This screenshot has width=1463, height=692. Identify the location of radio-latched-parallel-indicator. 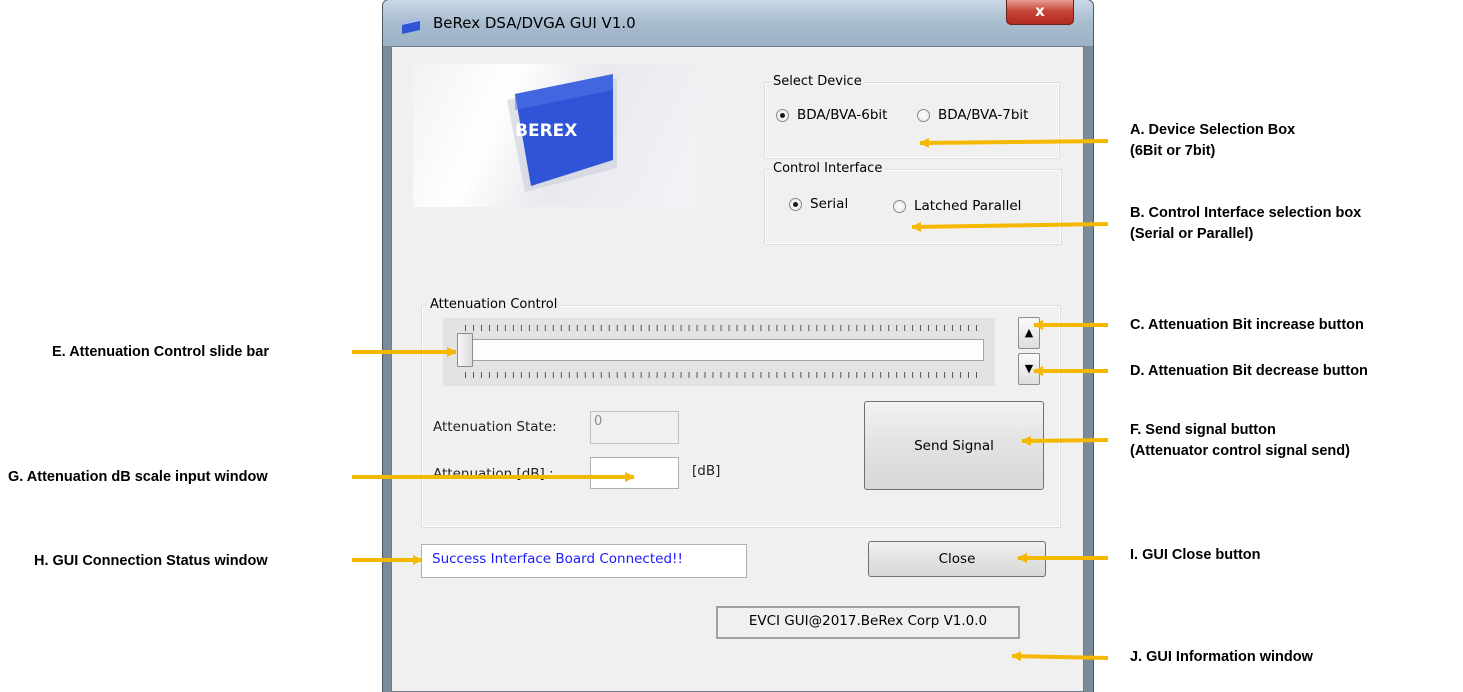
(899, 206).